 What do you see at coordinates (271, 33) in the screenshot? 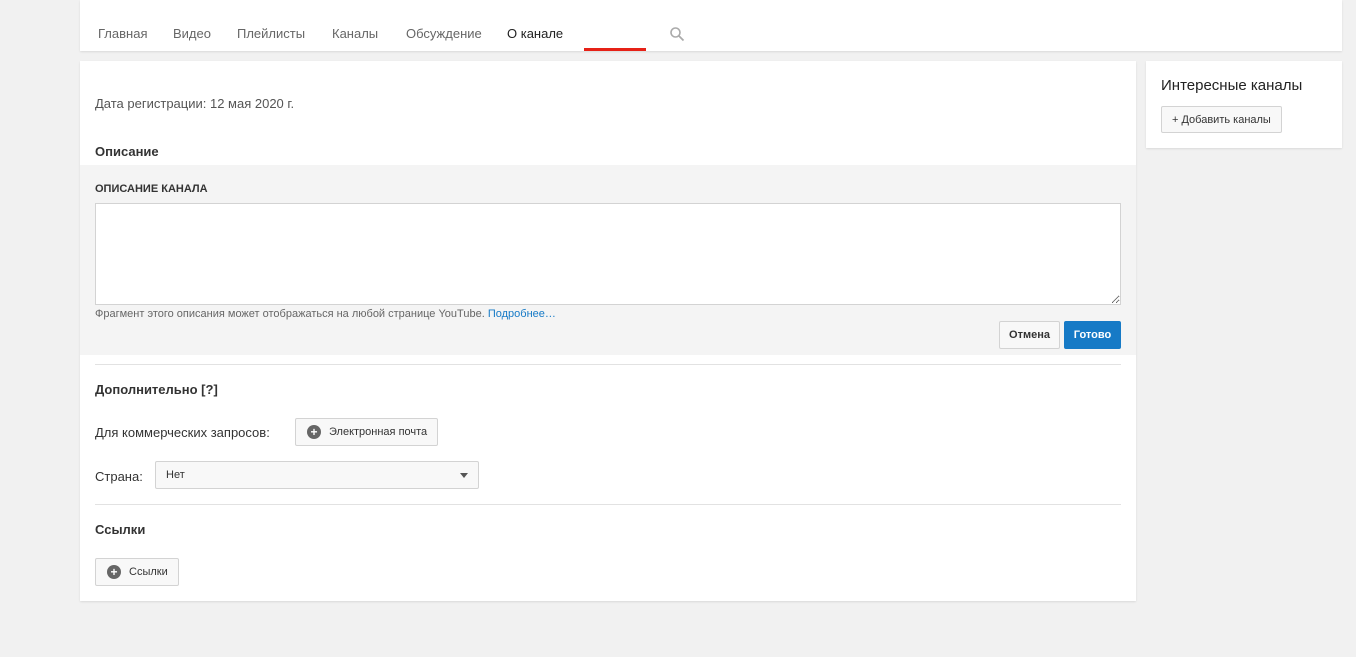
I see `tab-playlists: Плейлисты` at bounding box center [271, 33].